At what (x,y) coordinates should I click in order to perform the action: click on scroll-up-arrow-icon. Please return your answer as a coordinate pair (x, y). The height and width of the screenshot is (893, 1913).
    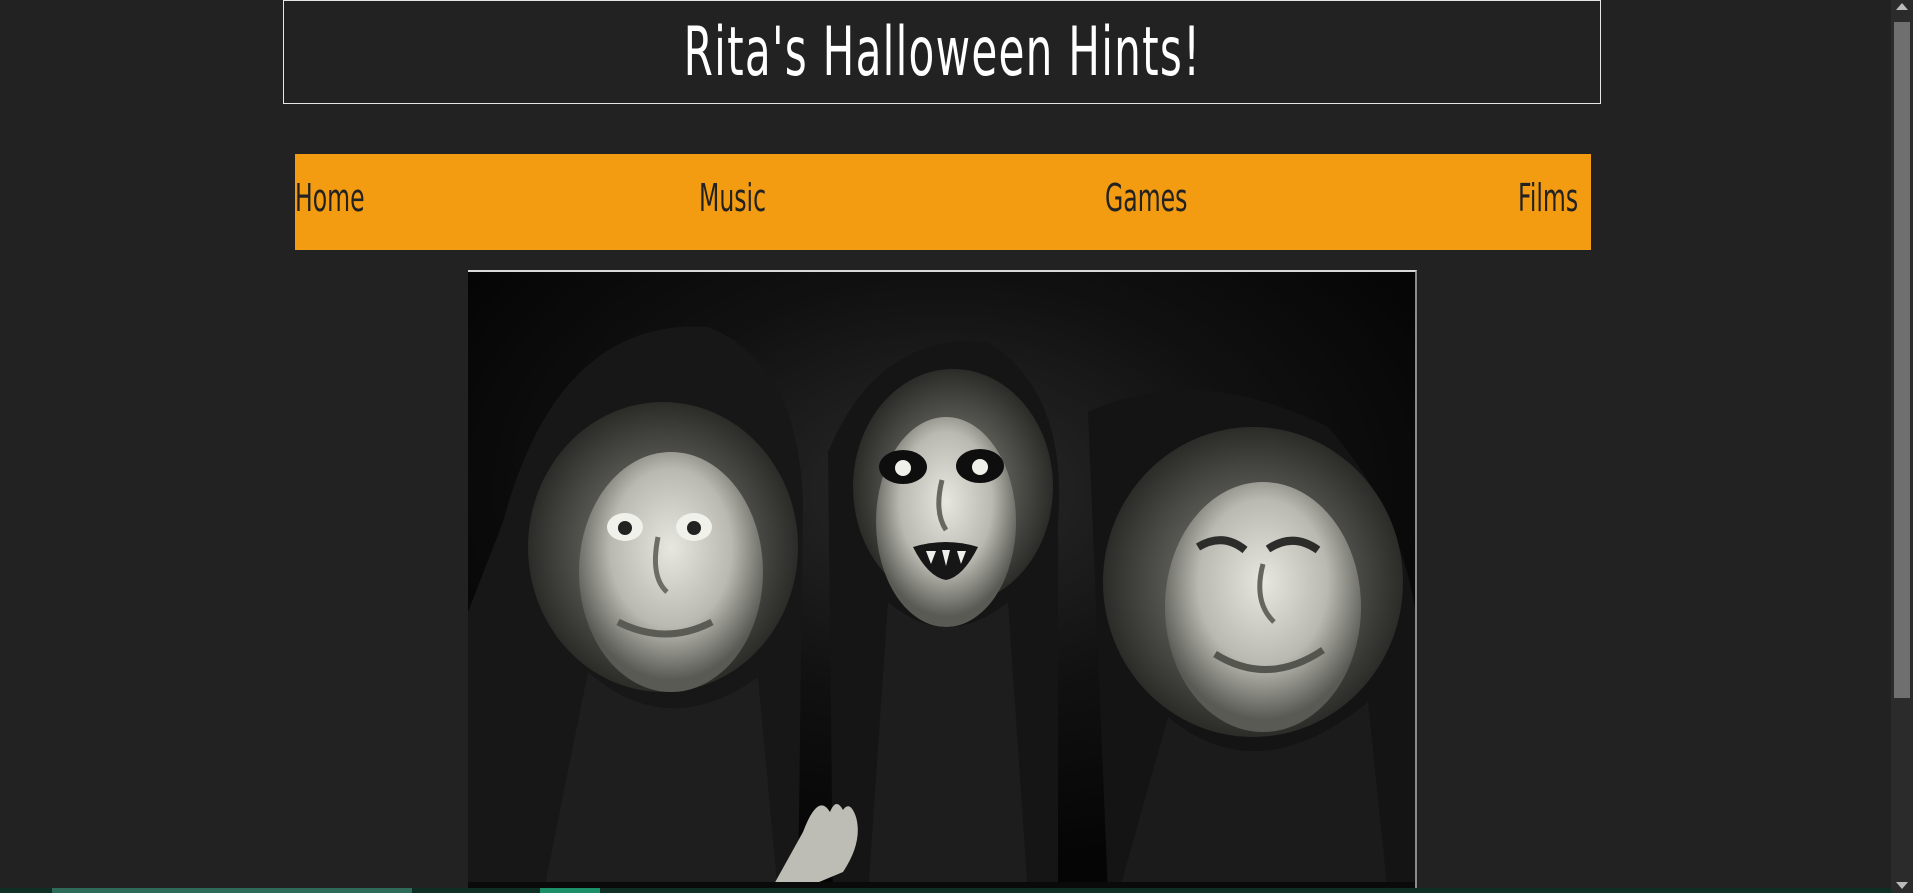
    Looking at the image, I should click on (1902, 6).